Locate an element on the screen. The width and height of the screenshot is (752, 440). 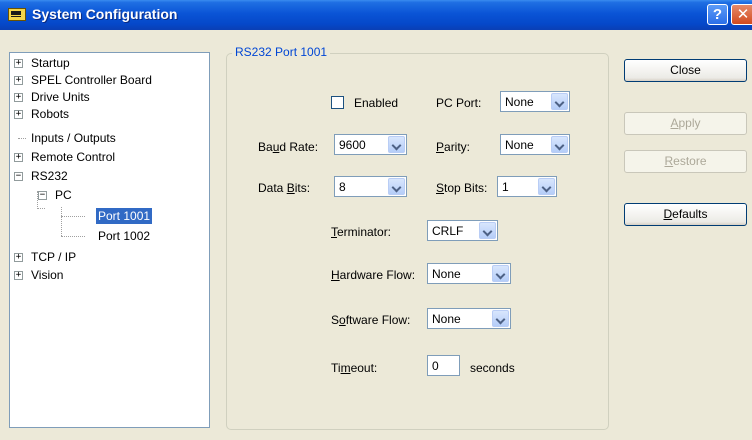
terminator-select: CRLF is located at coordinates (462, 230).